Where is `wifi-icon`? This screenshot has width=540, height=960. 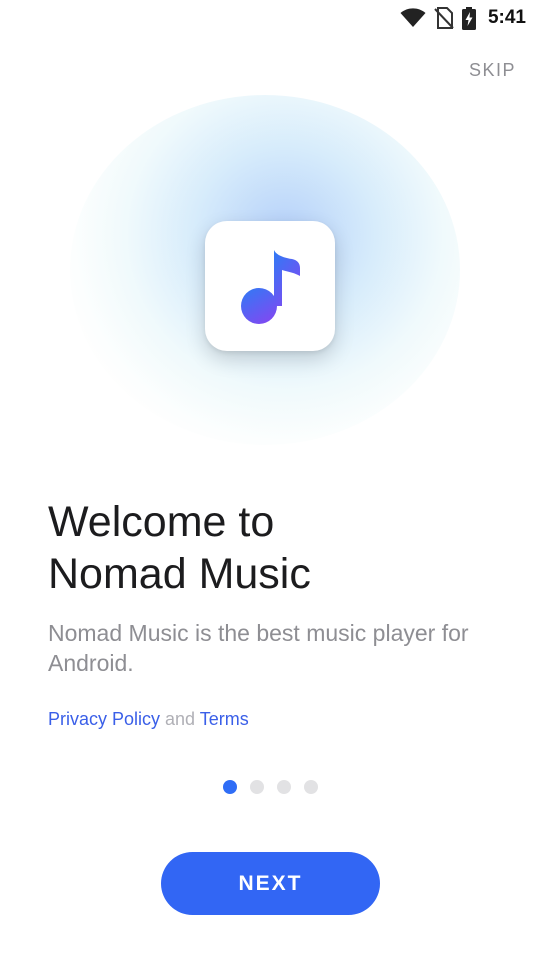
wifi-icon is located at coordinates (413, 17).